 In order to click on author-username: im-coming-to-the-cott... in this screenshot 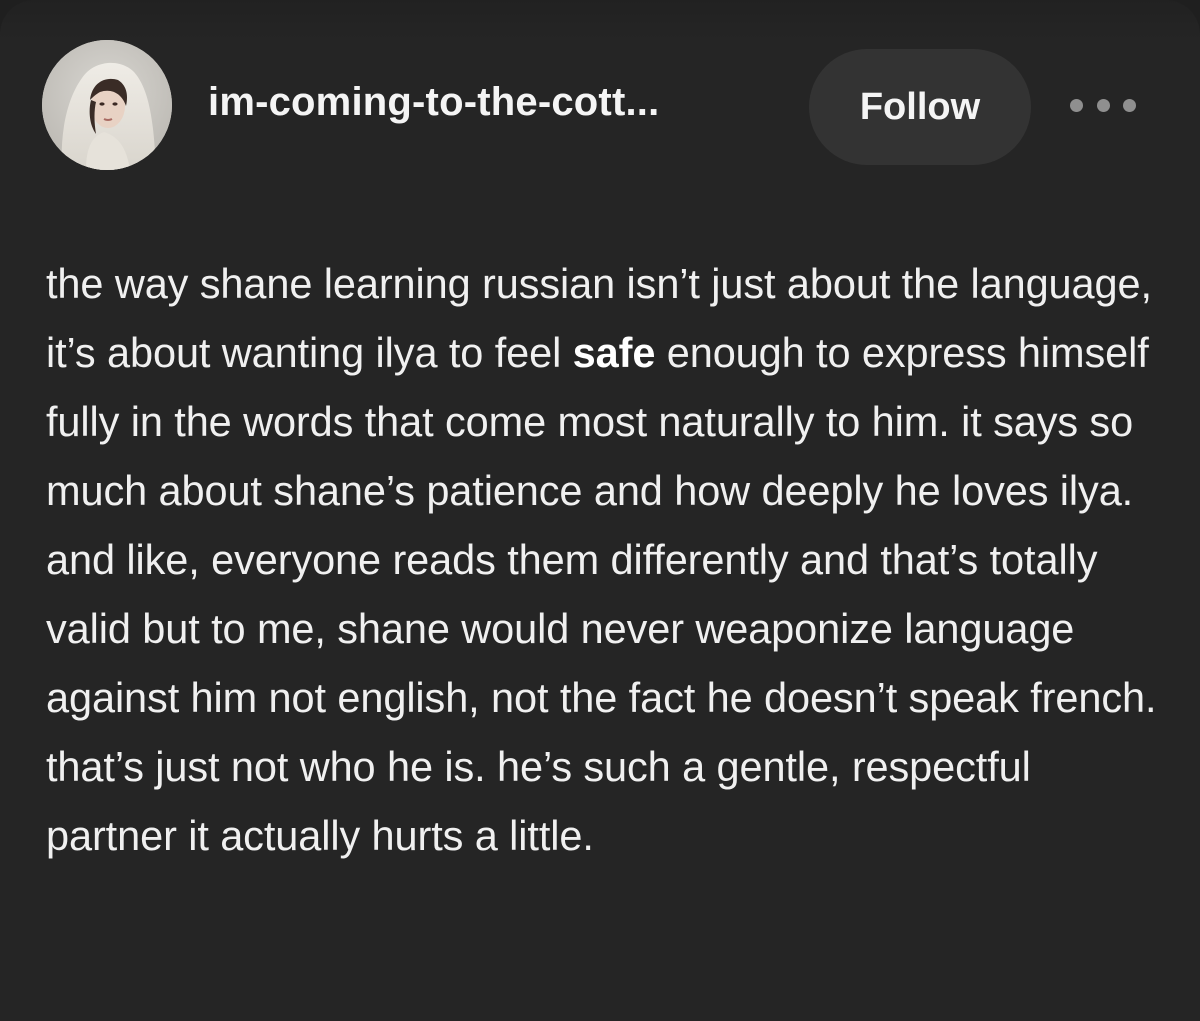, I will do `click(433, 102)`.